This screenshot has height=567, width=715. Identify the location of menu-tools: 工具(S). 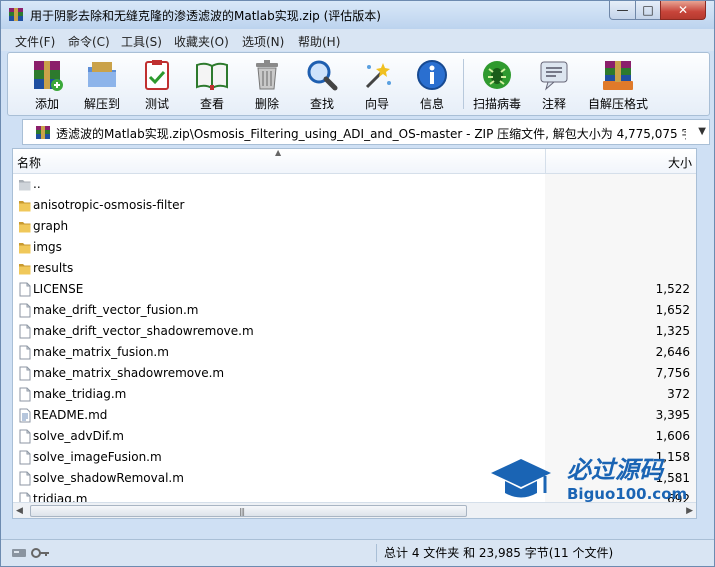
(141, 41).